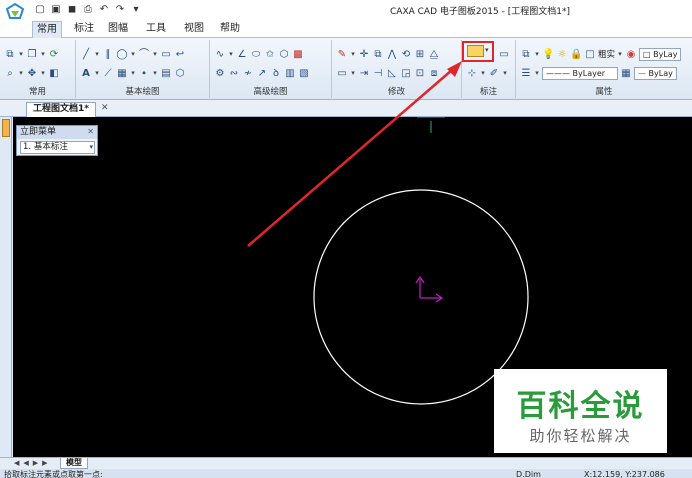 Image resolution: width=692 pixels, height=478 pixels. What do you see at coordinates (54, 54) in the screenshot?
I see `refresh-icon: ⟳` at bounding box center [54, 54].